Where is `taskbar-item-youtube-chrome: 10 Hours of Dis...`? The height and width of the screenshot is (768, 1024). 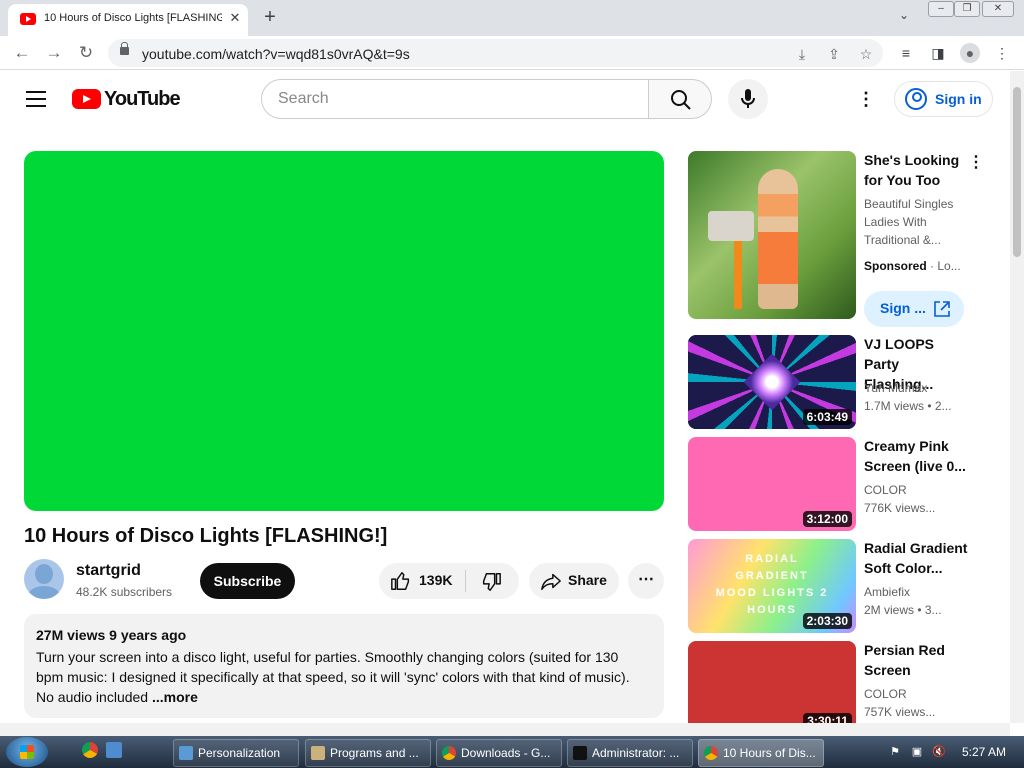
taskbar-item-youtube-chrome: 10 Hours of Dis... is located at coordinates (761, 753).